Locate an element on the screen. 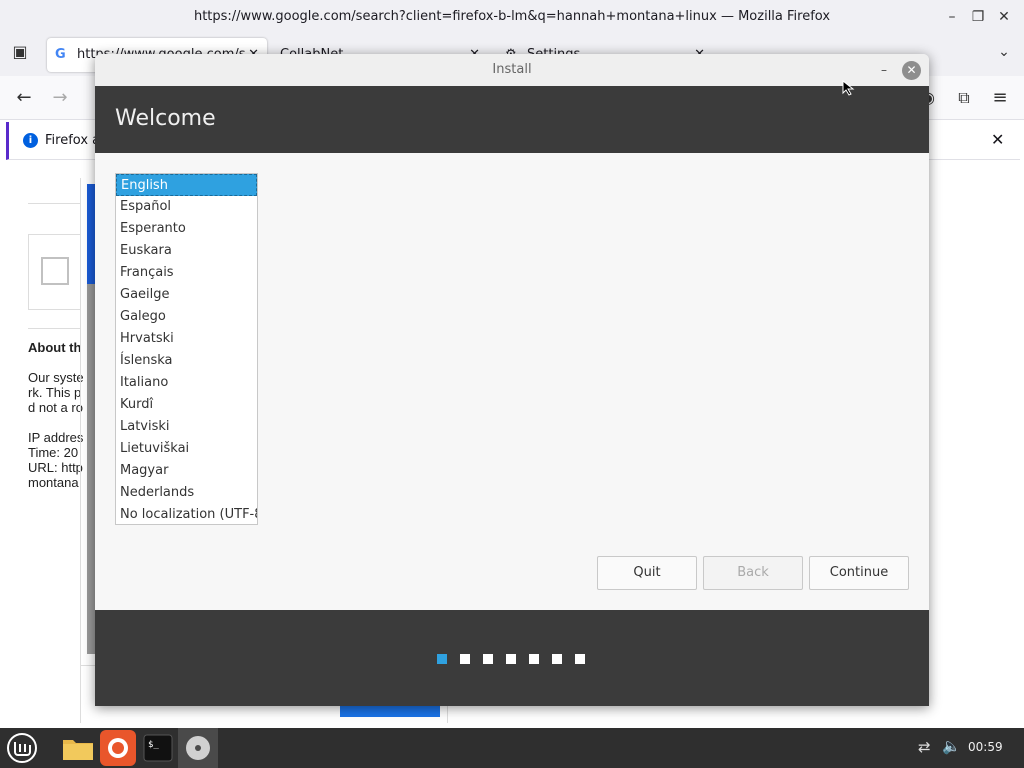 This screenshot has height=768, width=1024. notice-text: Firefox a is located at coordinates (73, 140).